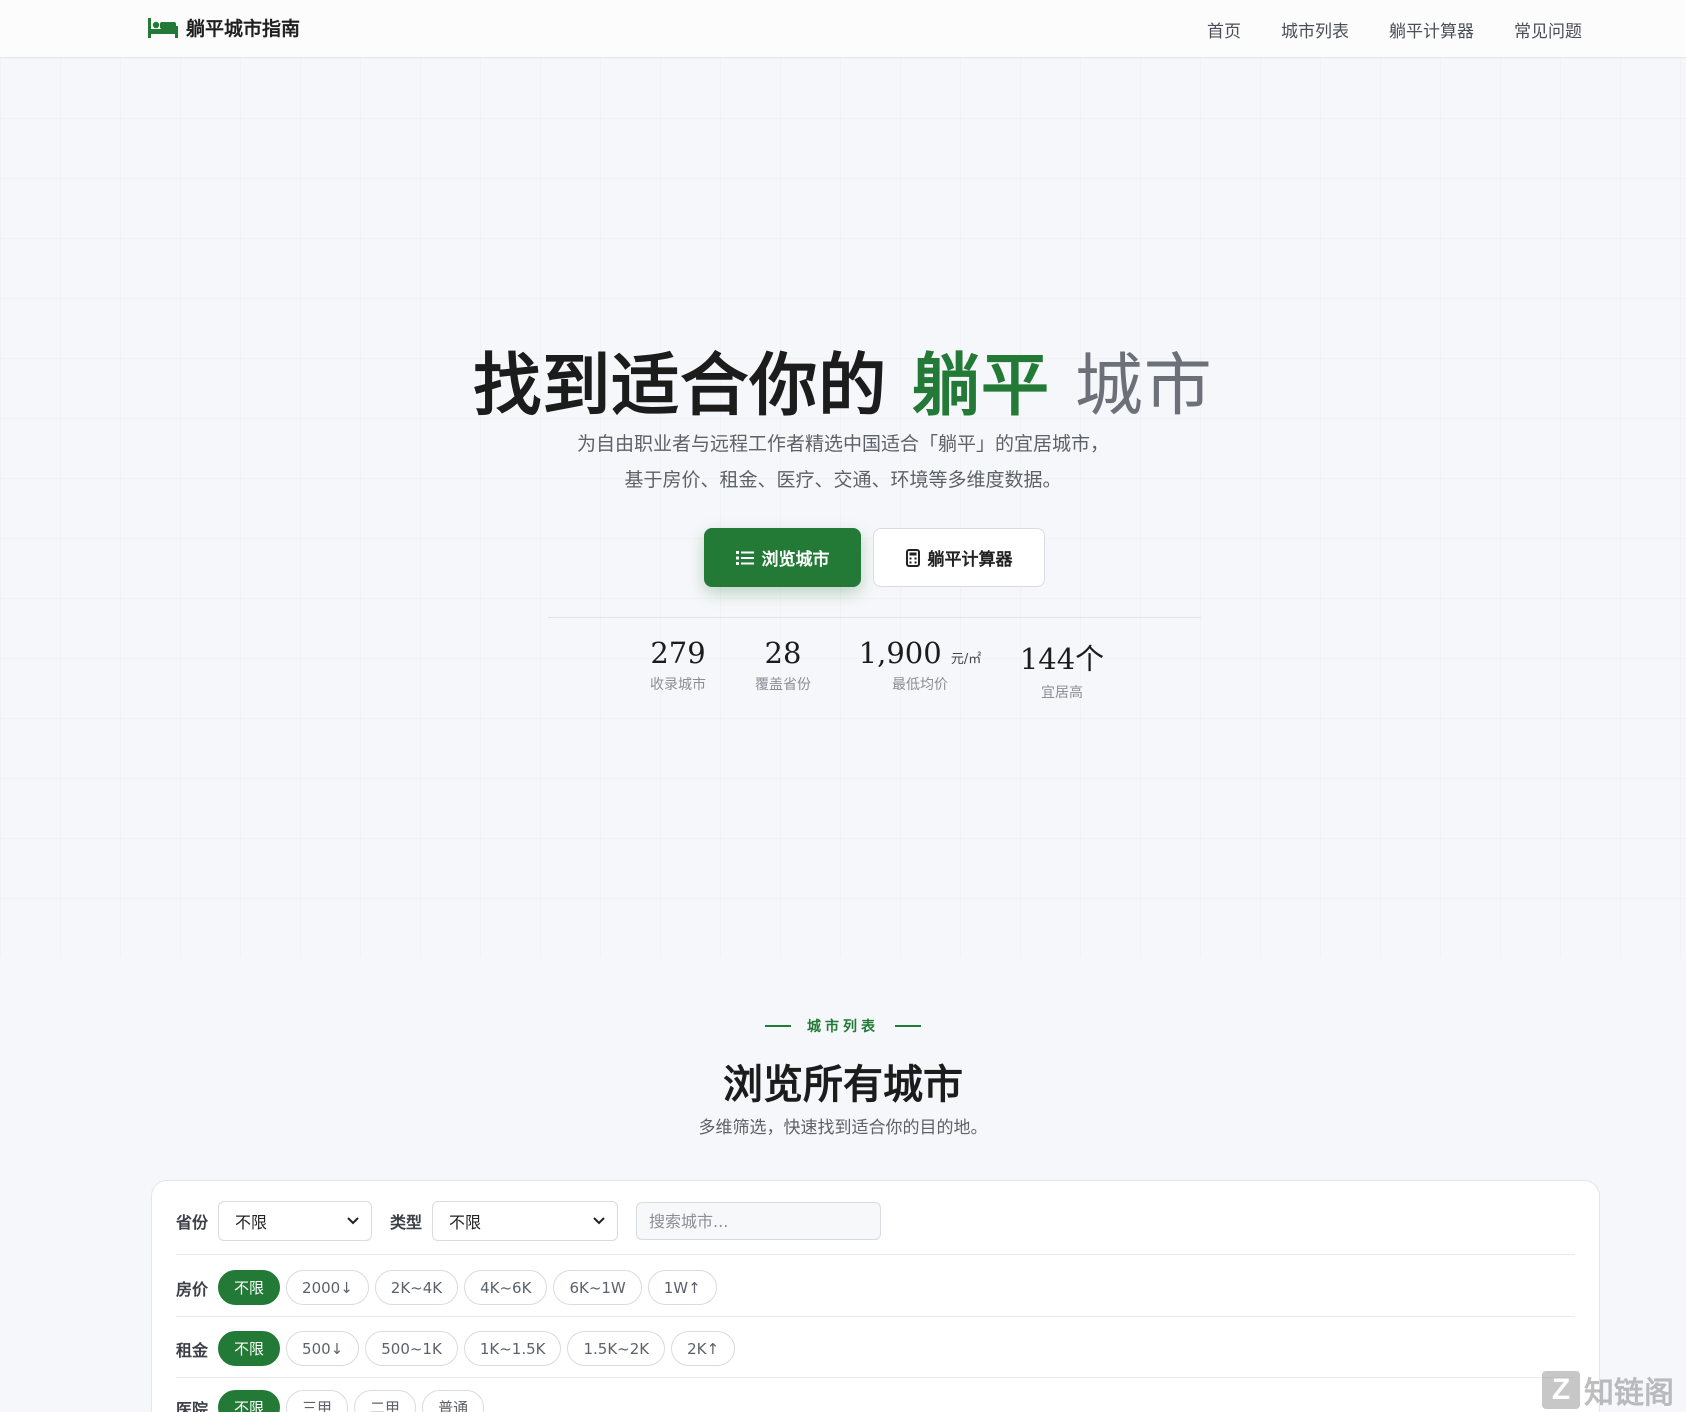 This screenshot has height=1412, width=1686. Describe the element at coordinates (1224, 29) in the screenshot. I see `nav-link-home: 首页` at that location.